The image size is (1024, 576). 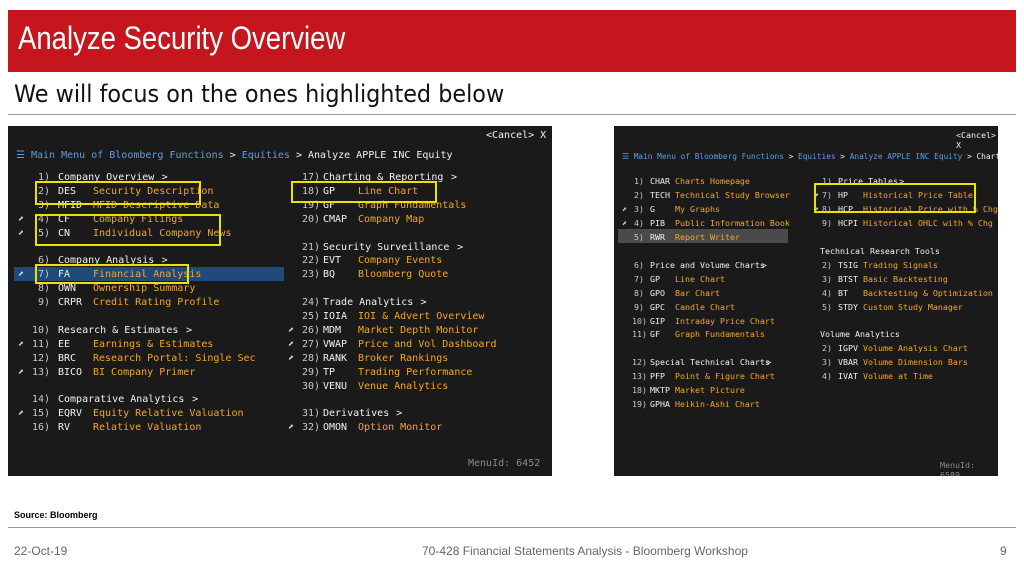 I want to click on source-note: Source: Bloomberg, so click(x=56, y=515).